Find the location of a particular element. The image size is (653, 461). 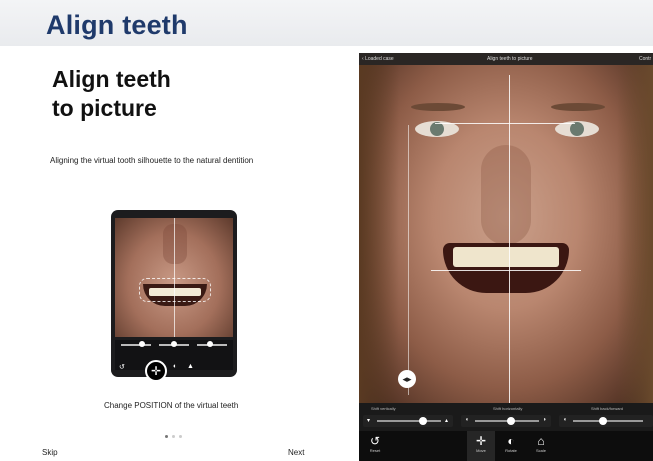

page-indicator is located at coordinates (175, 434).